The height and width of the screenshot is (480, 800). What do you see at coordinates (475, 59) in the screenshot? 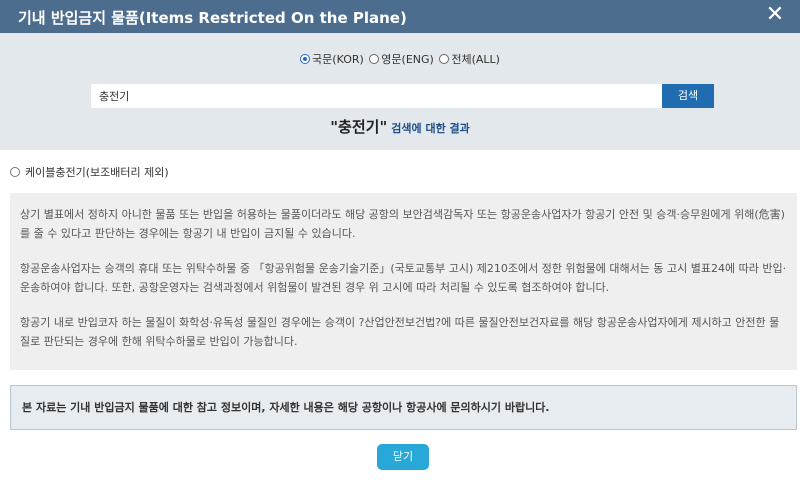
I see `language-option-label: 전체(ALL)` at bounding box center [475, 59].